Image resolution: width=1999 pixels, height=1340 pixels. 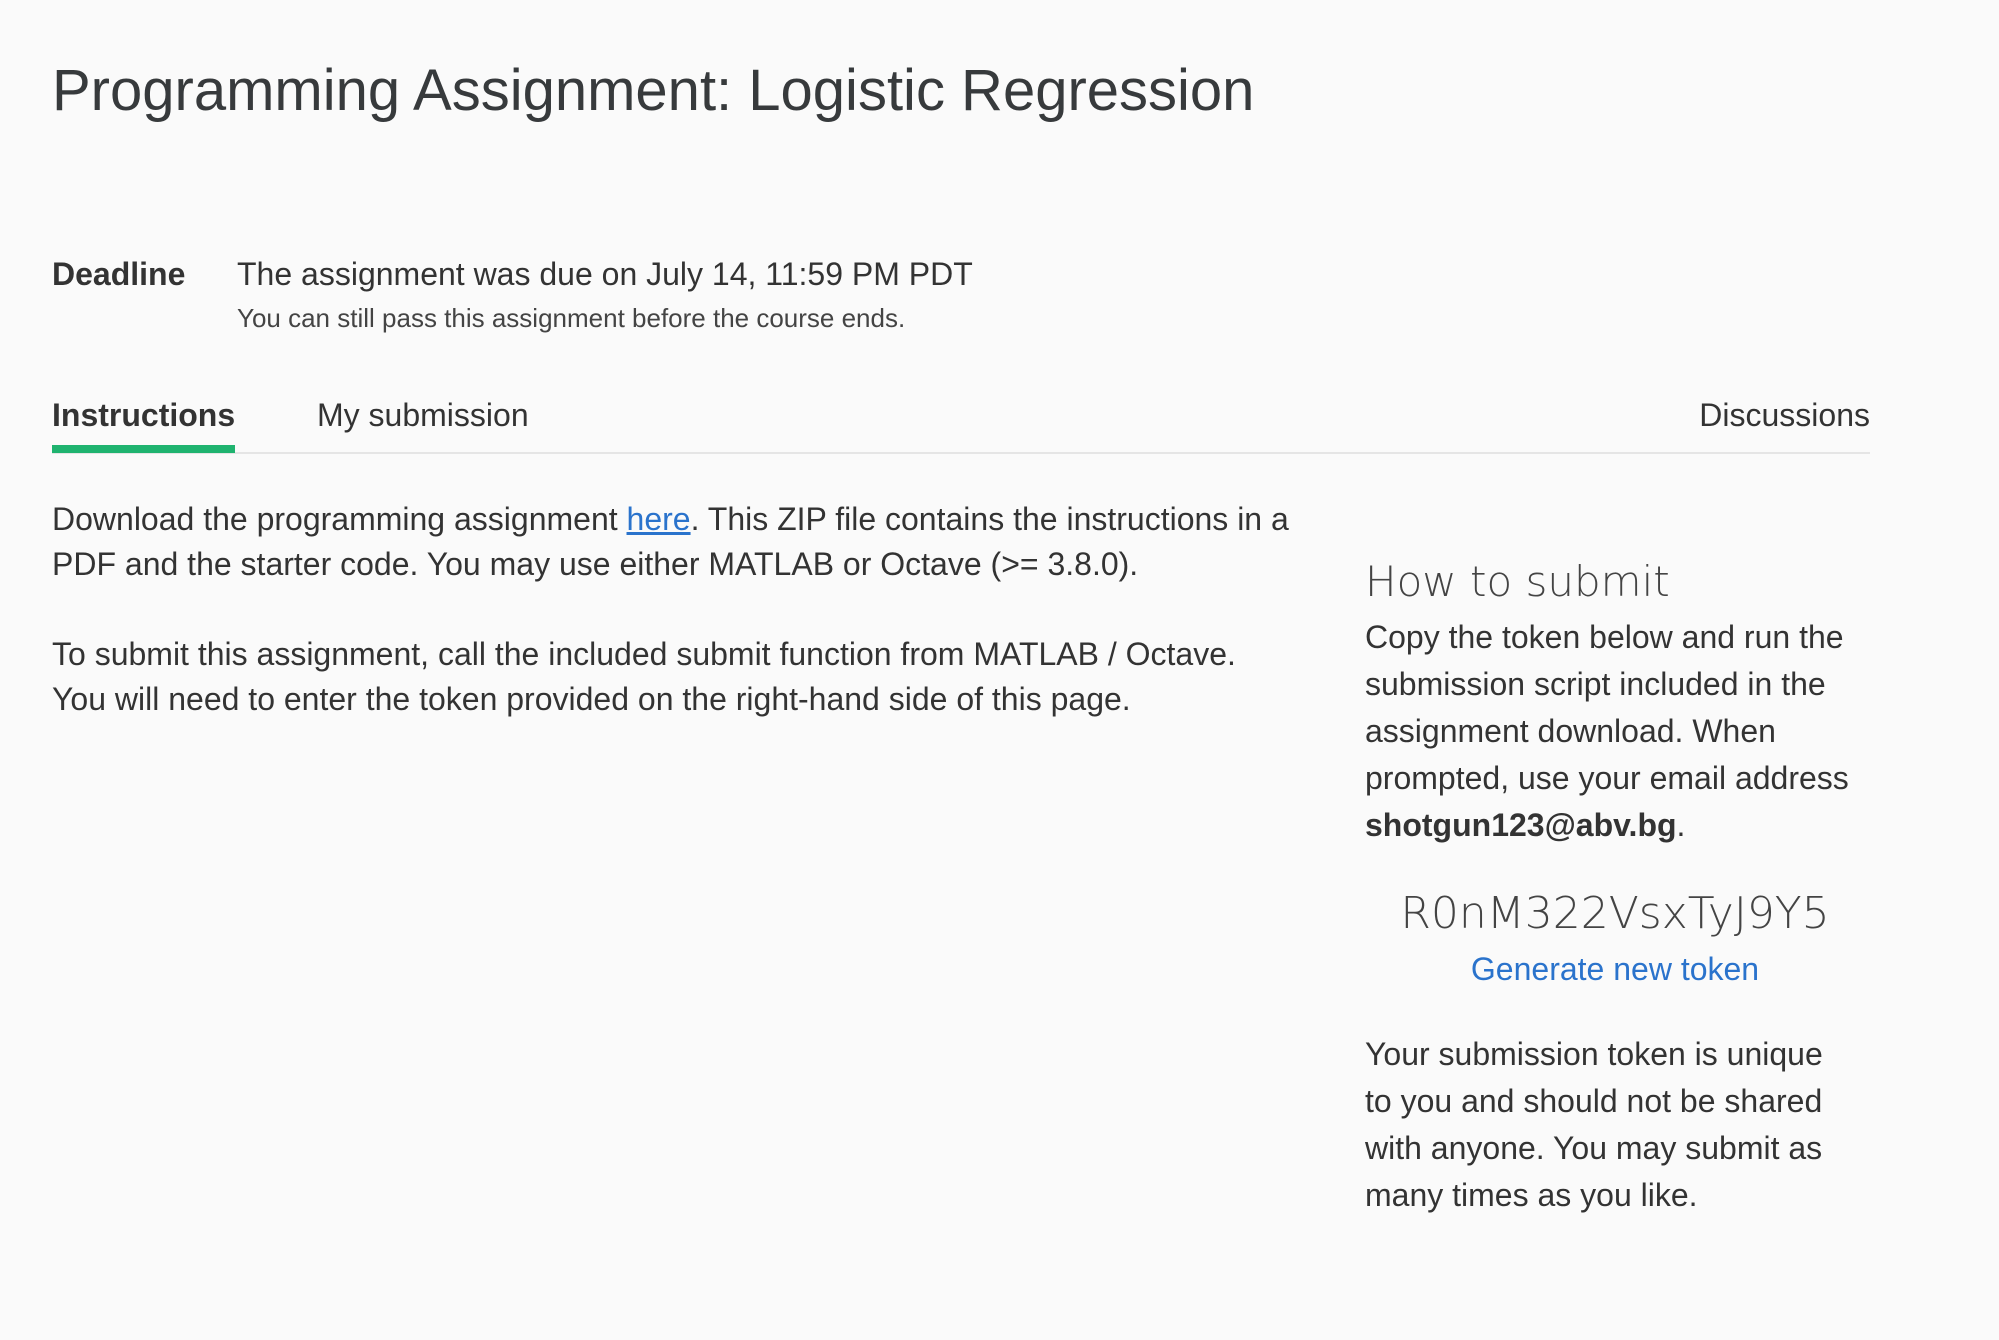 What do you see at coordinates (961, 417) in the screenshot?
I see `tab-bar: Instructions My submission Discussions` at bounding box center [961, 417].